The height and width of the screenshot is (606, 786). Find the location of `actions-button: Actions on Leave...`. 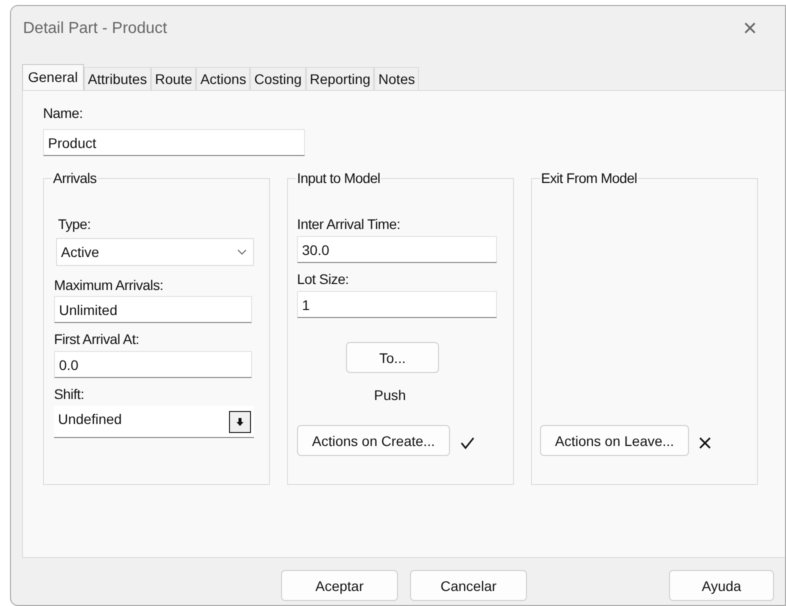

actions-button: Actions on Leave... is located at coordinates (615, 440).